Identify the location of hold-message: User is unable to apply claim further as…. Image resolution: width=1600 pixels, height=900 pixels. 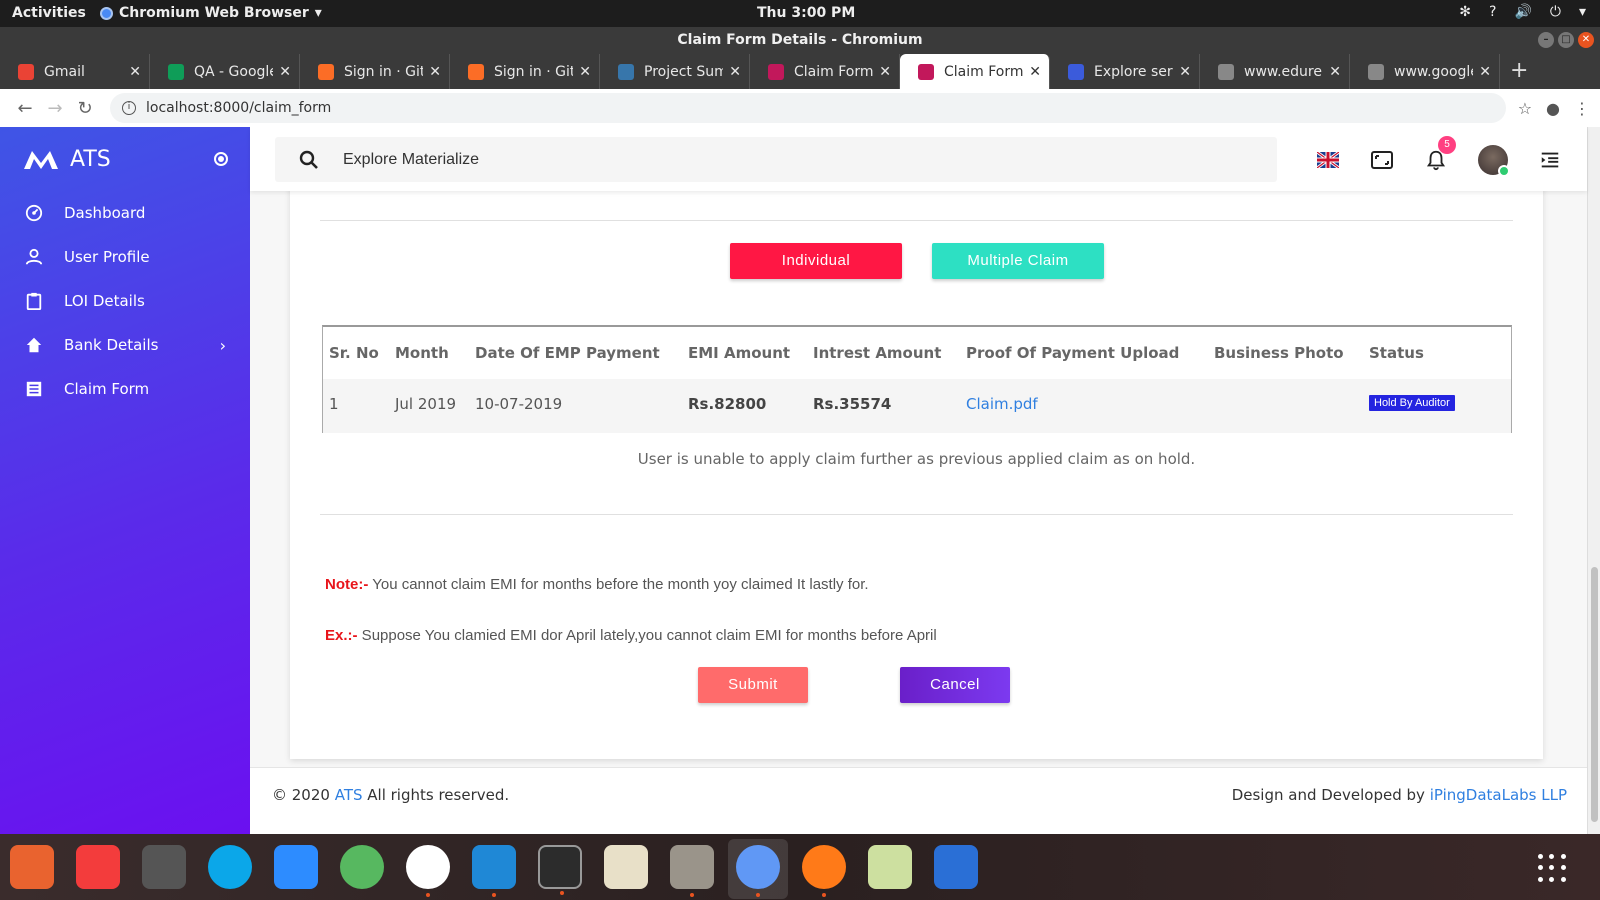
(916, 459).